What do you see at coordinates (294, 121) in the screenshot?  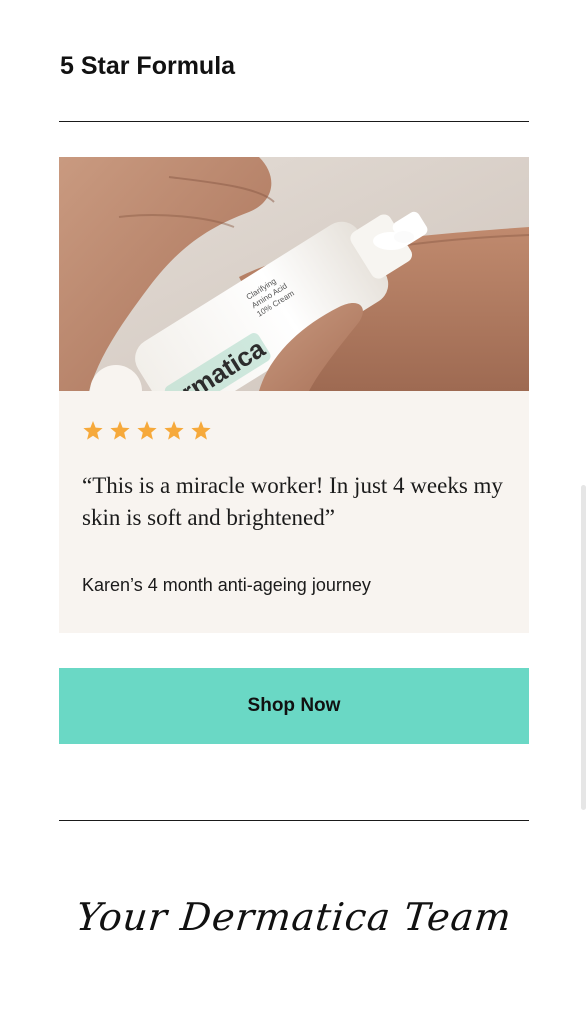 I see `top-divider` at bounding box center [294, 121].